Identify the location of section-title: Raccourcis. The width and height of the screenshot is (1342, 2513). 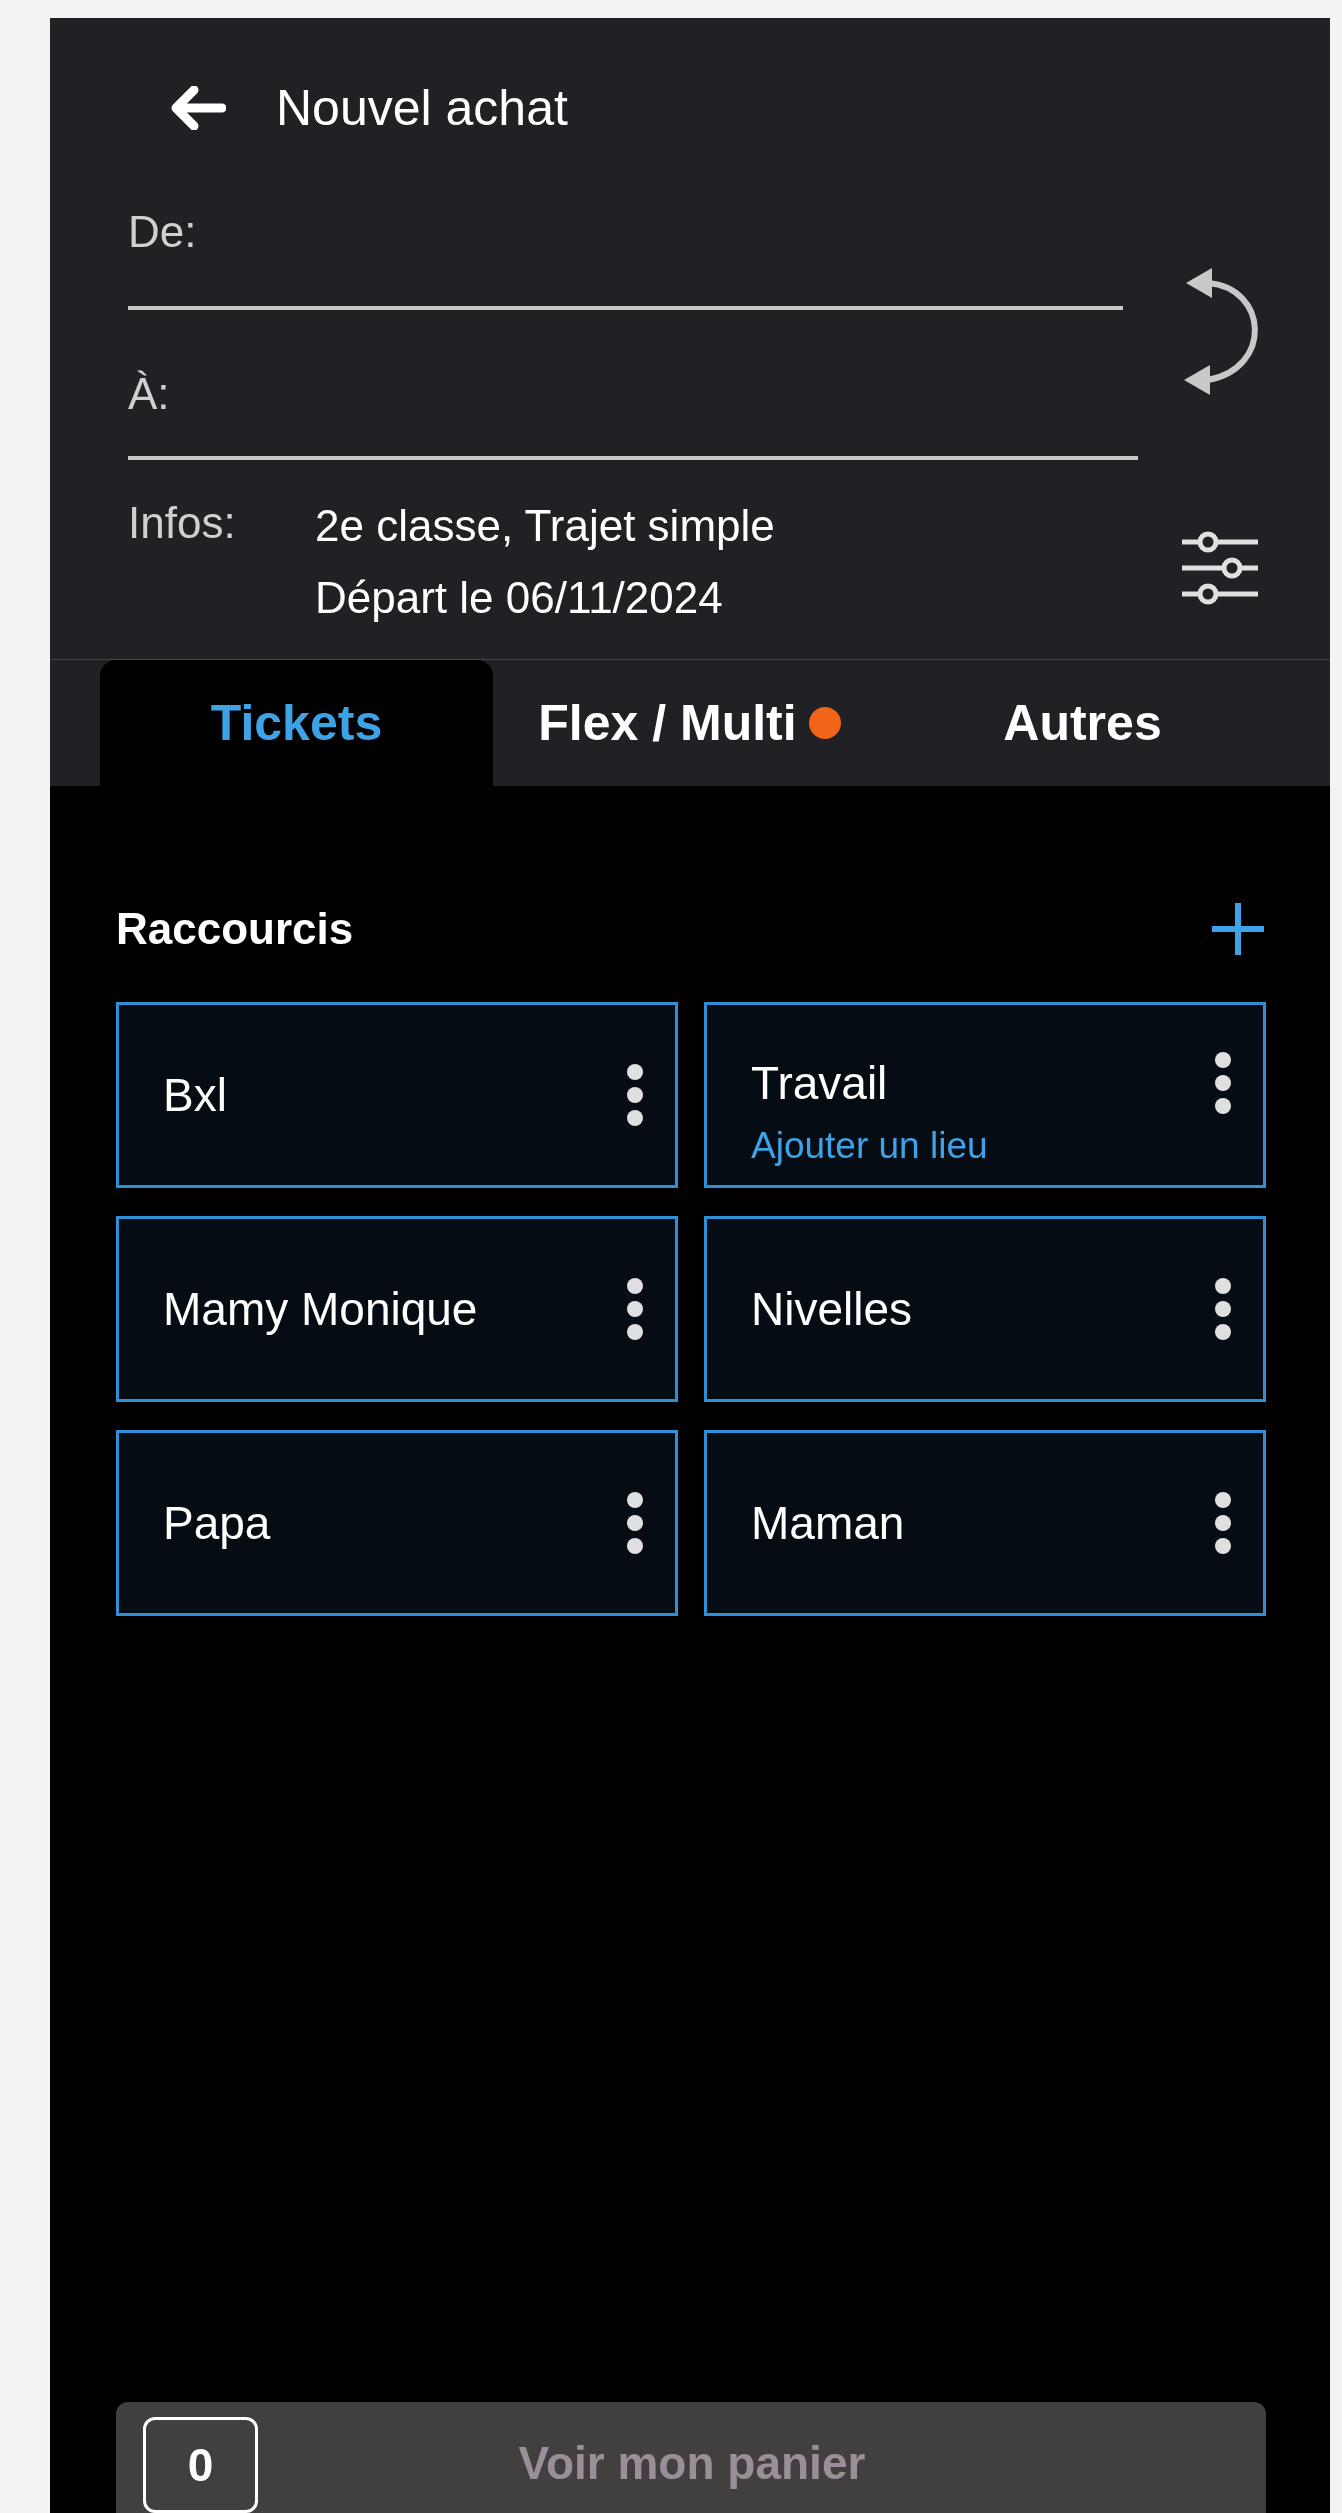
(235, 929).